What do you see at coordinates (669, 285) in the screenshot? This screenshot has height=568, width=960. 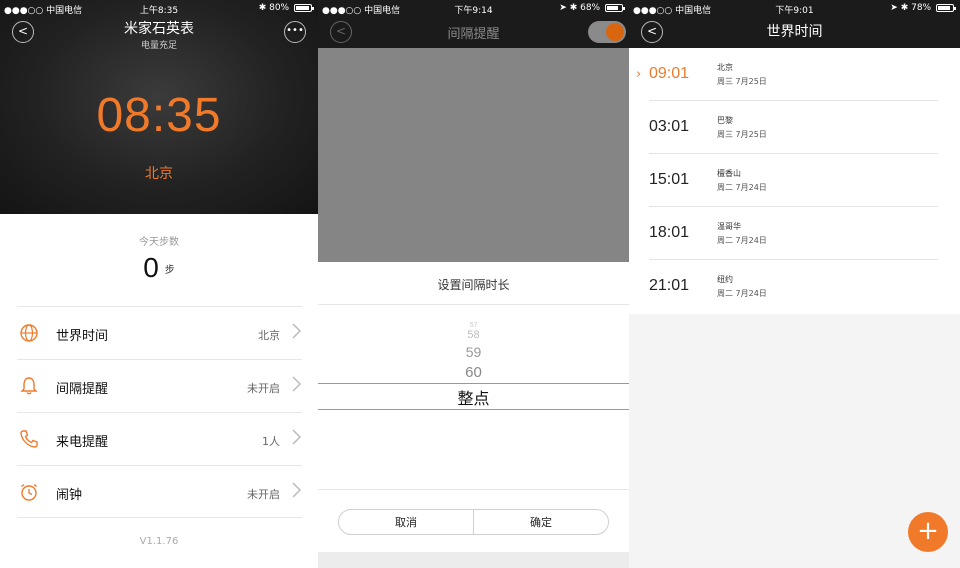 I see `city-time: 21:01` at bounding box center [669, 285].